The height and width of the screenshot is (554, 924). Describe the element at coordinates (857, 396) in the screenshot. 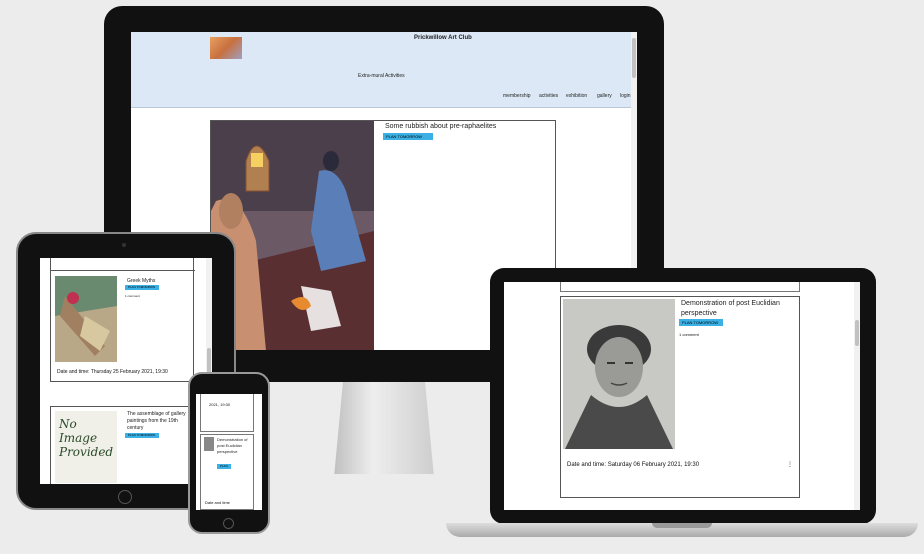

I see `laptop-scrollbar` at that location.